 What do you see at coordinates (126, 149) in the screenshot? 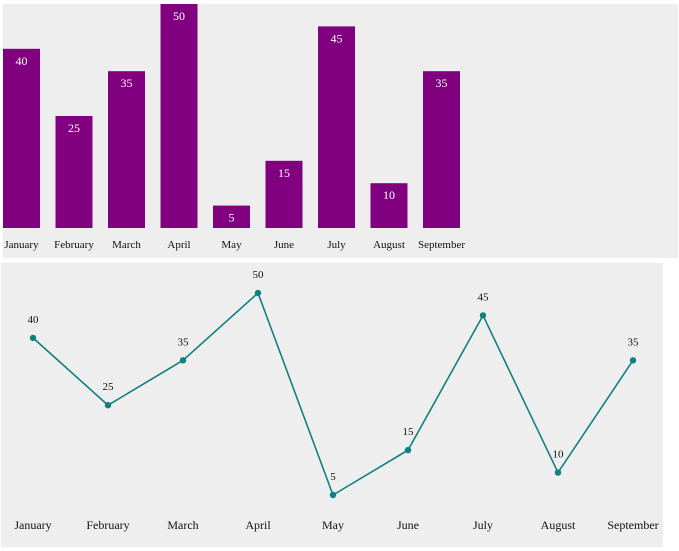
I see `bar-march` at bounding box center [126, 149].